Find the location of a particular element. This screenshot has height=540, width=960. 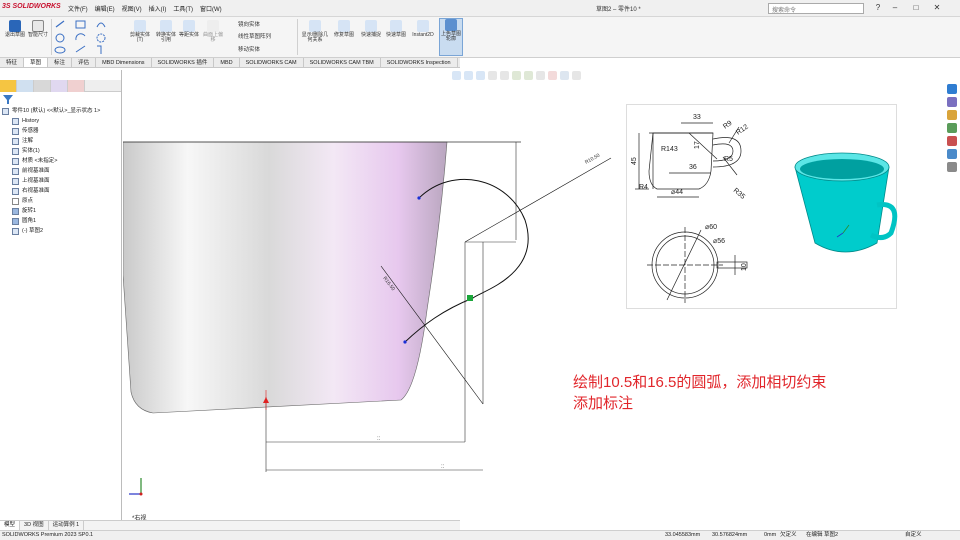

dimension-text-1: :: is located at coordinates (379, 439).